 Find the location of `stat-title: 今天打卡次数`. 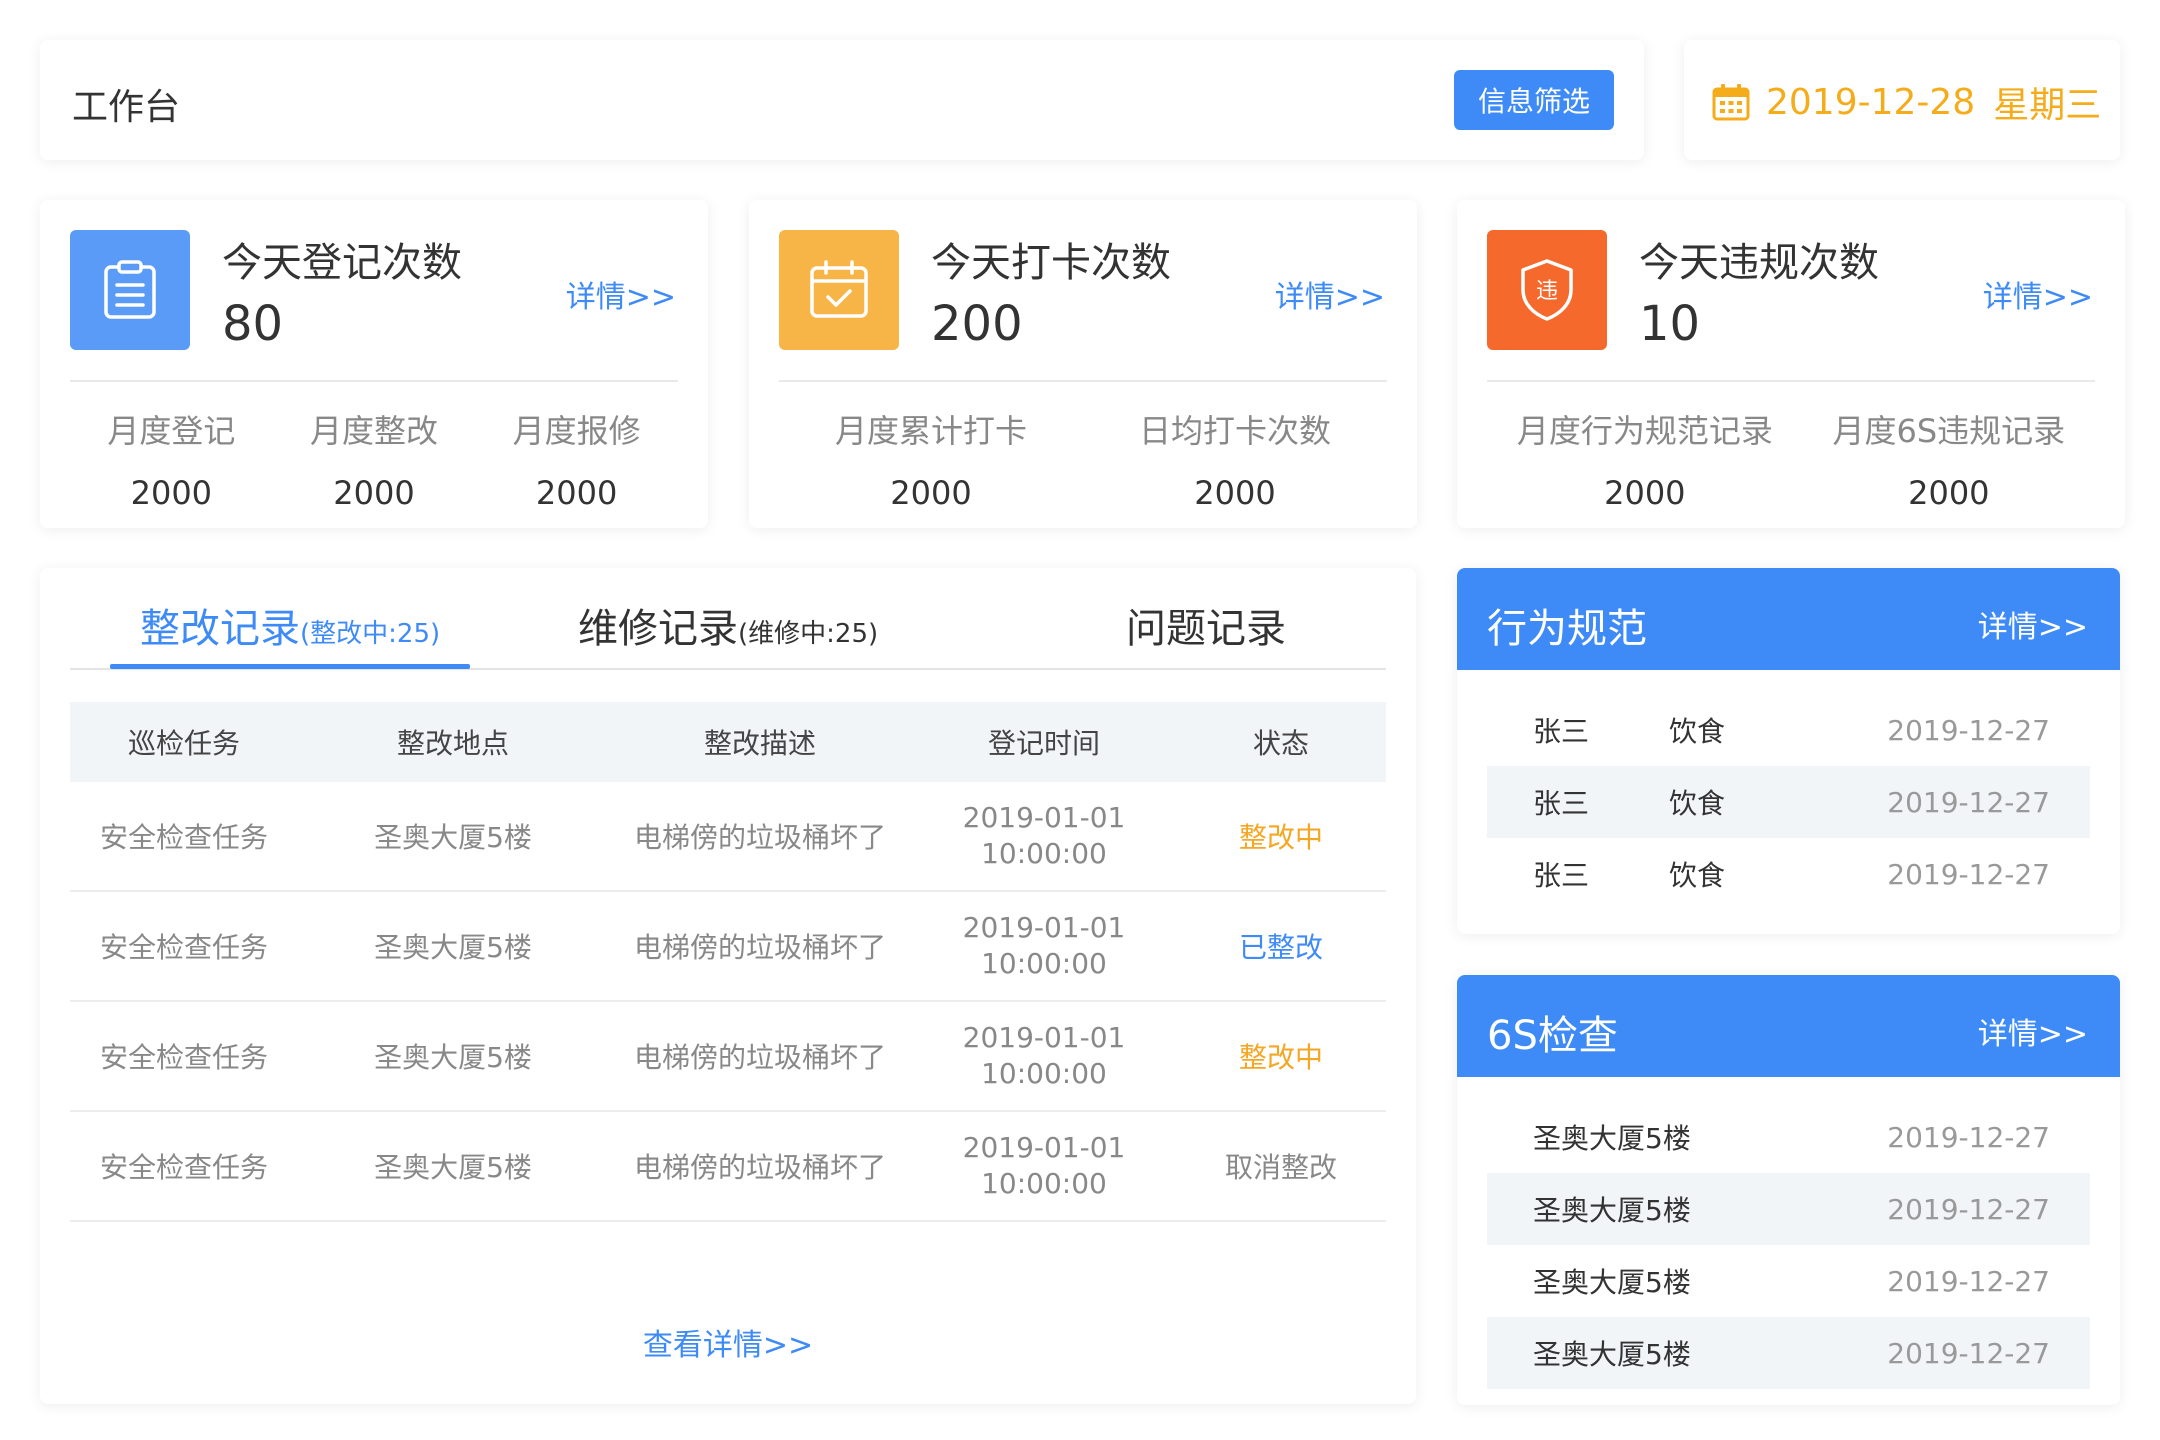

stat-title: 今天打卡次数 is located at coordinates (1051, 263).